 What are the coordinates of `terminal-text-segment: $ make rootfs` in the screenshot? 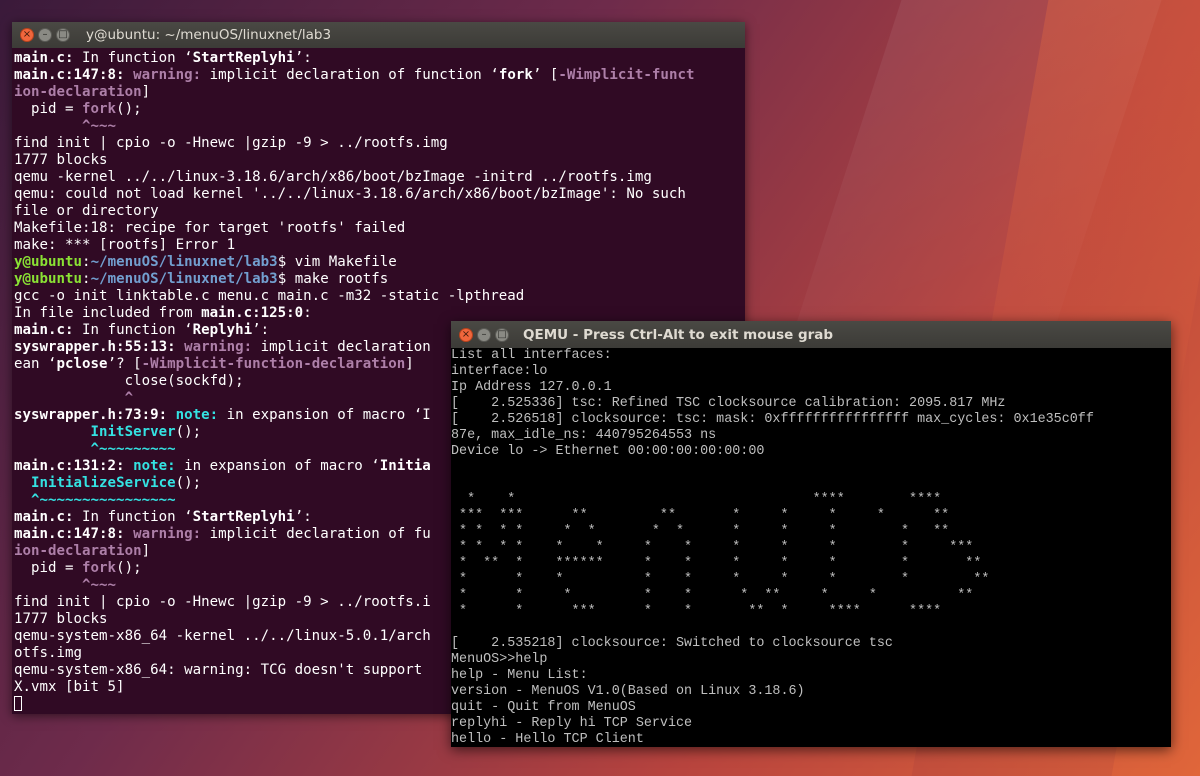 It's located at (333, 279).